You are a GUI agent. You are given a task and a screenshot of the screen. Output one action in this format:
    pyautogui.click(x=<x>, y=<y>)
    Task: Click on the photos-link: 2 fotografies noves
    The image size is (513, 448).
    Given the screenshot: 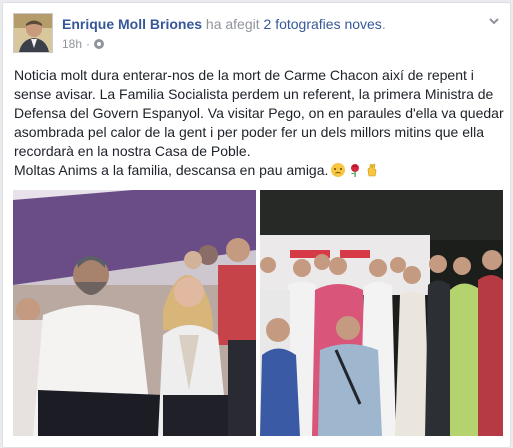 What is the action you would take?
    pyautogui.click(x=323, y=24)
    